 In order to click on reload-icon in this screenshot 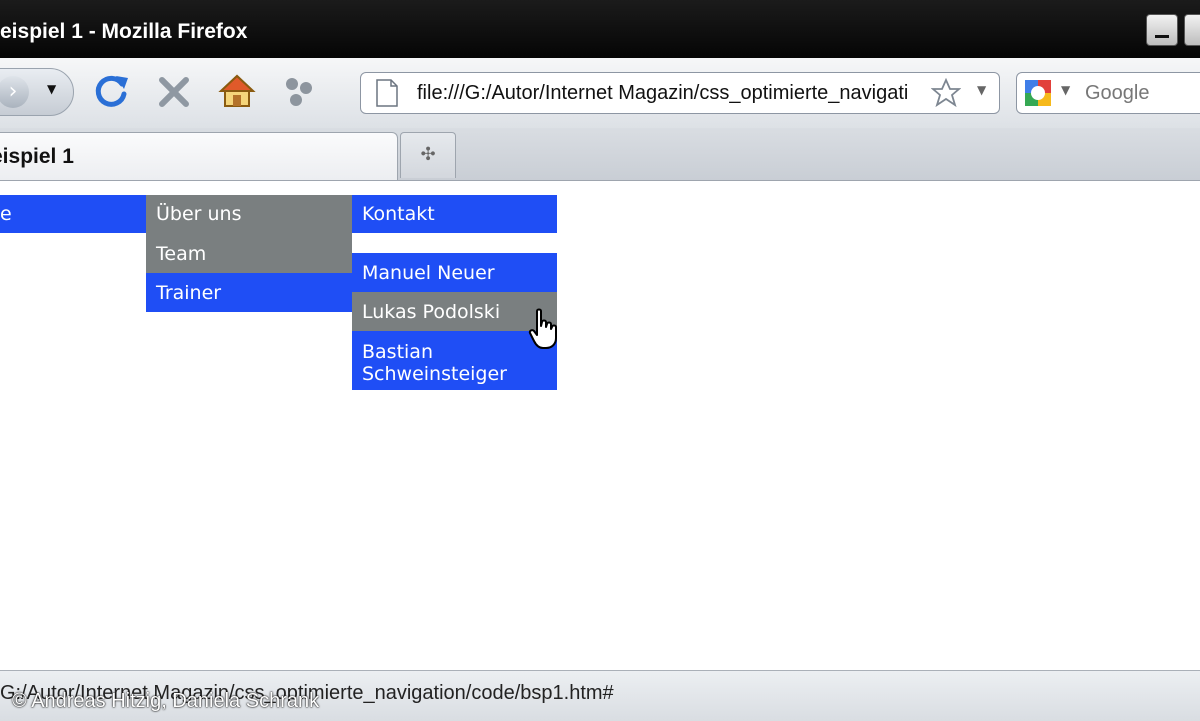, I will do `click(111, 91)`.